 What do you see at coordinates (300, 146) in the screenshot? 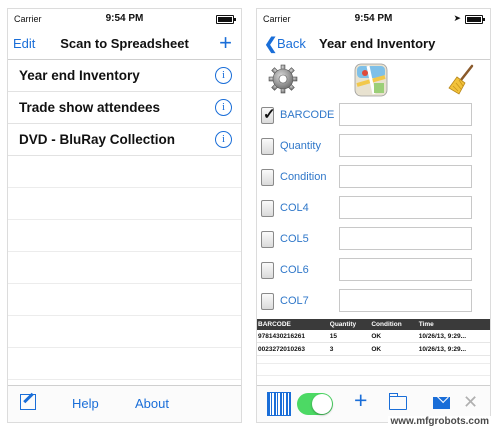
I see `field-label: Quantity` at bounding box center [300, 146].